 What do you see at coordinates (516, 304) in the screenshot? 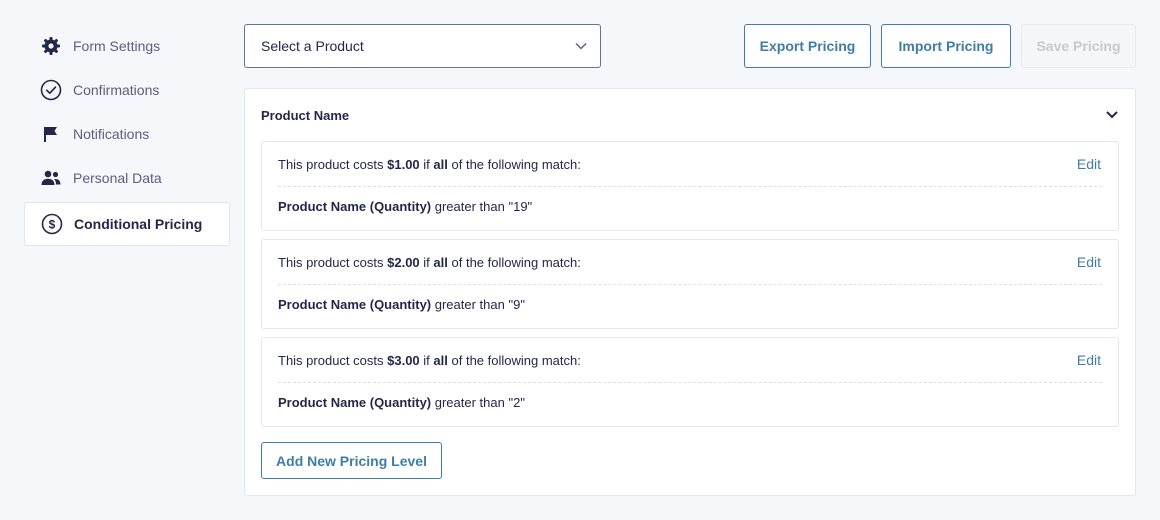
I see `condition-value: "9"` at bounding box center [516, 304].